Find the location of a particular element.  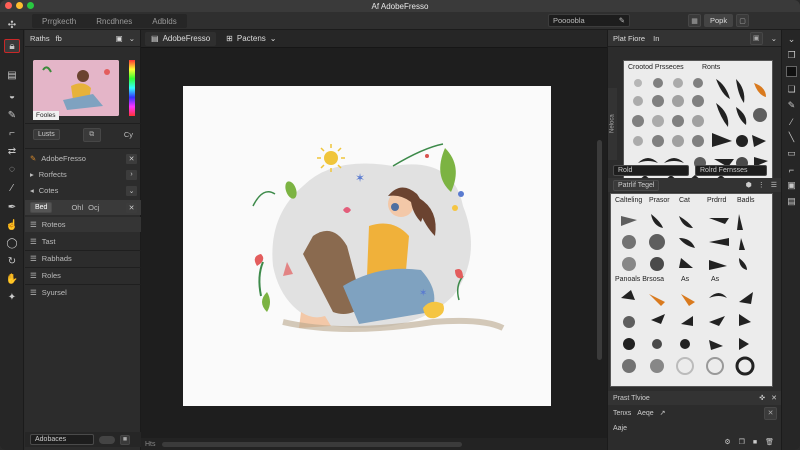

sparkle-icon: ✦ is located at coordinates (12, 297).